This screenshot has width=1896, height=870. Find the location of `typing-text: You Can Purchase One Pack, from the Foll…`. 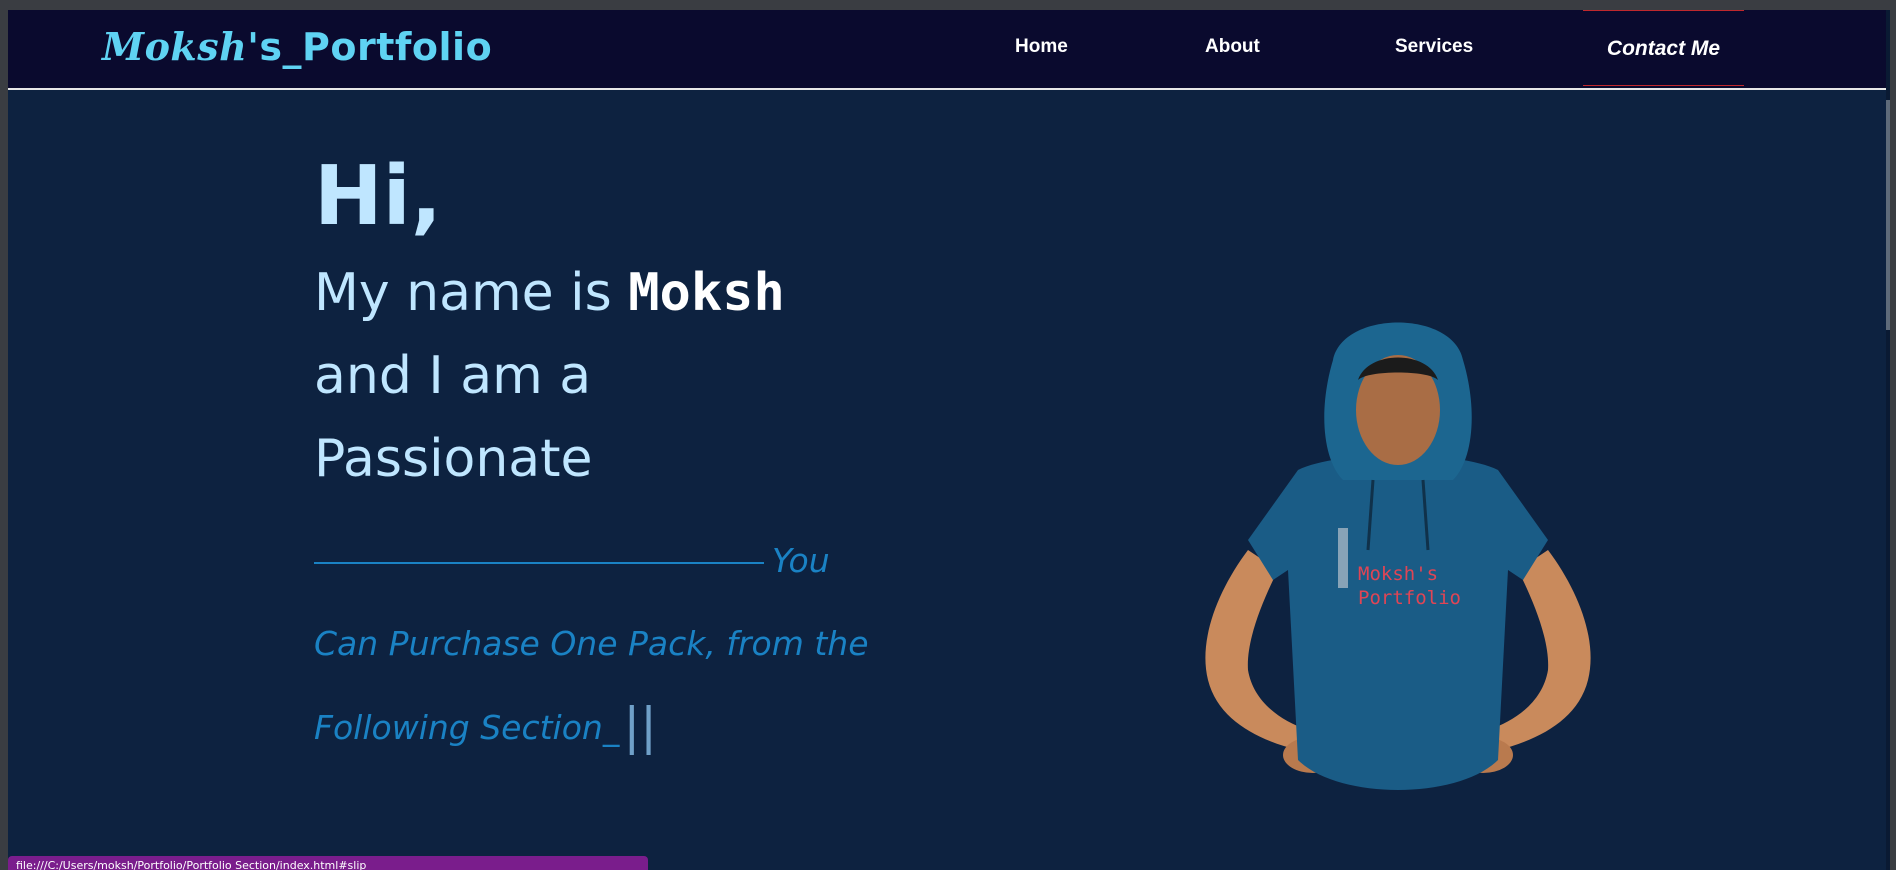

typing-text: You Can Purchase One Pack, from the Foll… is located at coordinates (594, 644).